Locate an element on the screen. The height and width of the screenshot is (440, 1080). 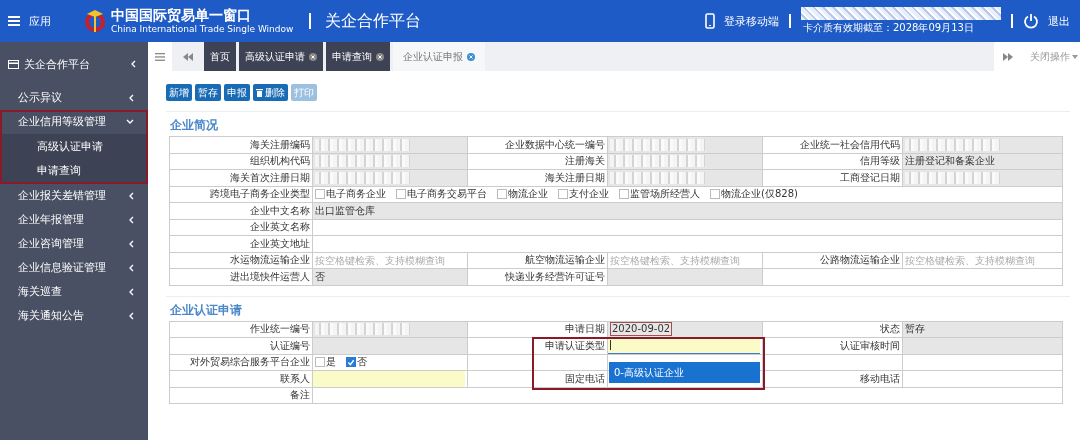
field-label: 企业英文名称 is located at coordinates (241, 227).